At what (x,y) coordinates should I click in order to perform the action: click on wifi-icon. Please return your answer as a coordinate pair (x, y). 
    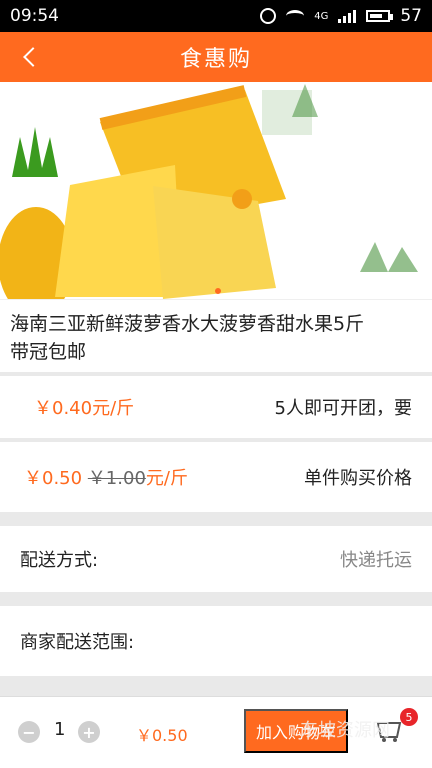
    Looking at the image, I should click on (295, 16).